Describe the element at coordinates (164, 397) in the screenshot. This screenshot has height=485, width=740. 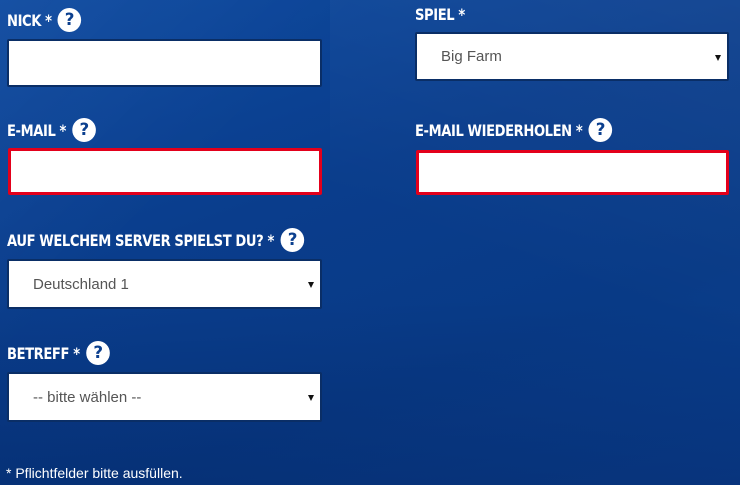
I see `betreff-select: -- bitte wählen --` at that location.